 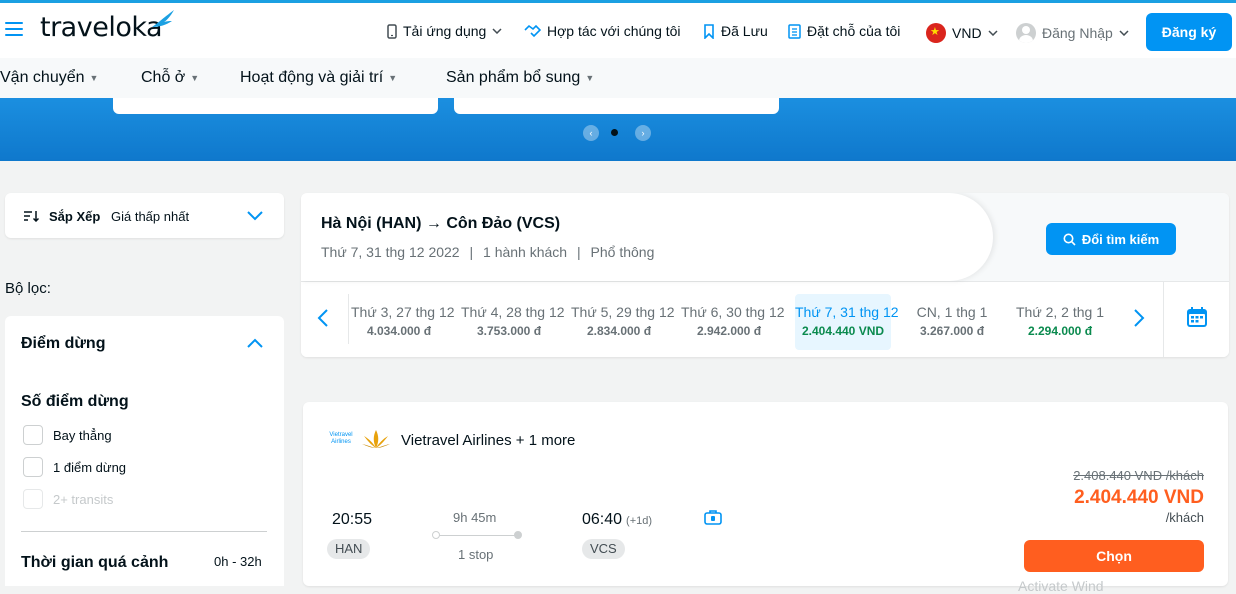 I want to click on flight-duration: 9h 45m, so click(x=475, y=517).